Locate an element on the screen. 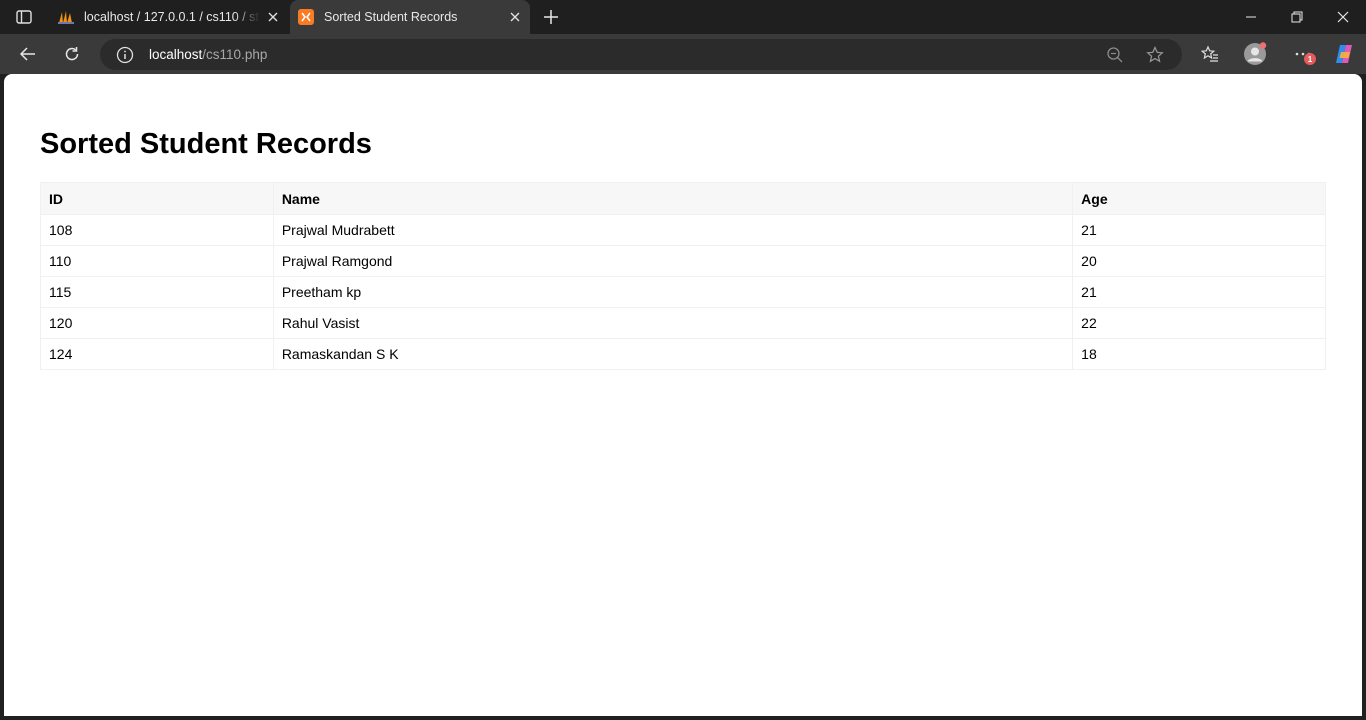  profile-button is located at coordinates (1255, 54).